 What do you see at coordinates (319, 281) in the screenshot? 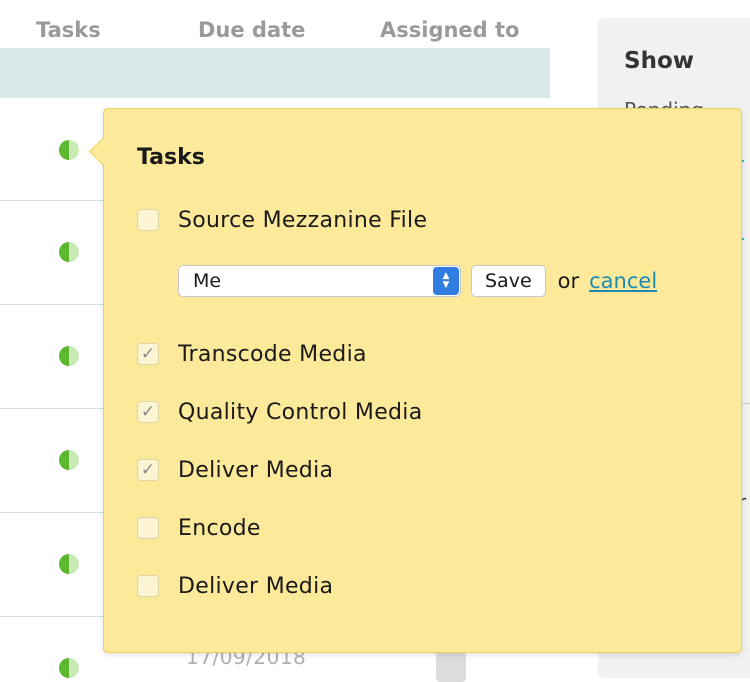
I see `assignee-select: Me ▲ ▼` at bounding box center [319, 281].